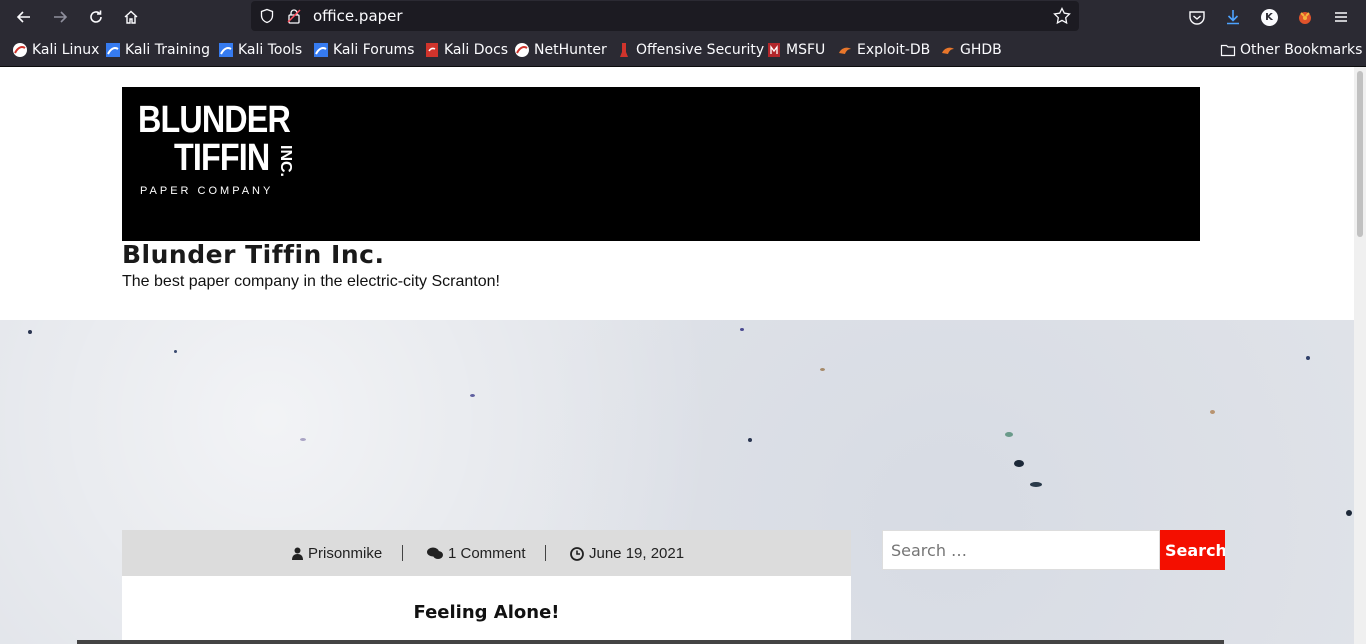  What do you see at coordinates (1197, 17) in the screenshot?
I see `pocket-icon` at bounding box center [1197, 17].